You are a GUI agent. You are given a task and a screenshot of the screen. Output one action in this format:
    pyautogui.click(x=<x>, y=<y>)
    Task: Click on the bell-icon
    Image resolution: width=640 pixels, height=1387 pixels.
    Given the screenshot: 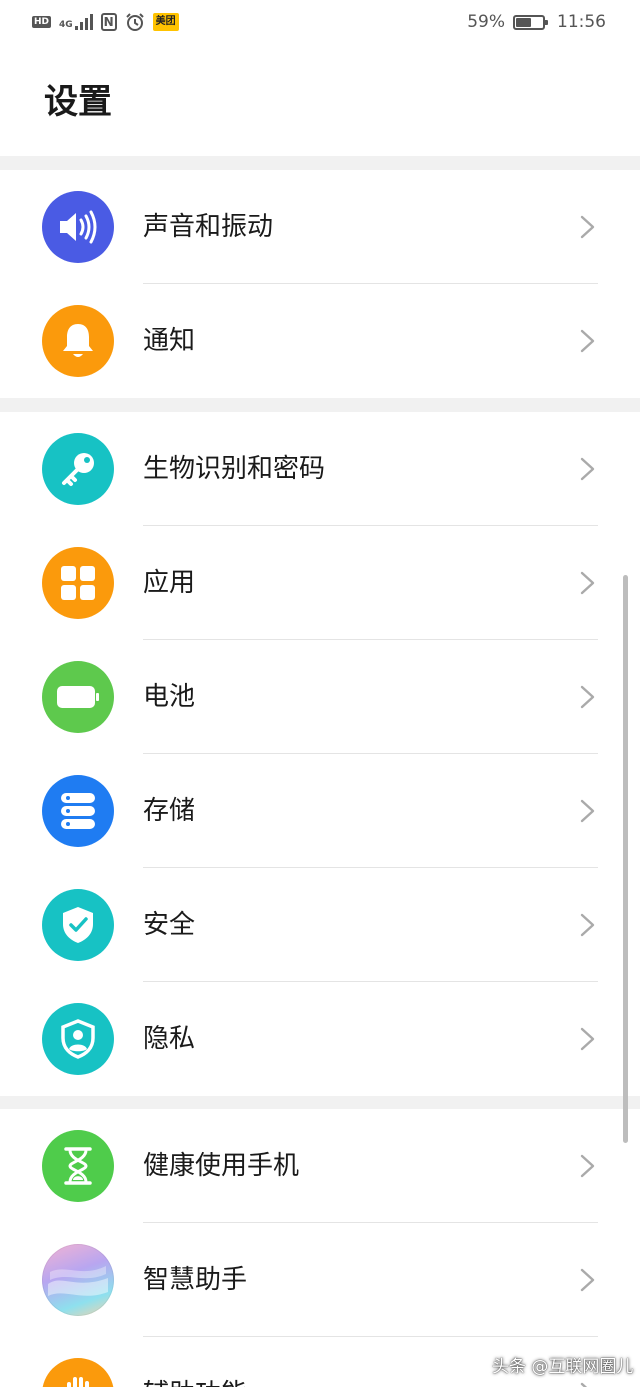 What is the action you would take?
    pyautogui.click(x=78, y=341)
    